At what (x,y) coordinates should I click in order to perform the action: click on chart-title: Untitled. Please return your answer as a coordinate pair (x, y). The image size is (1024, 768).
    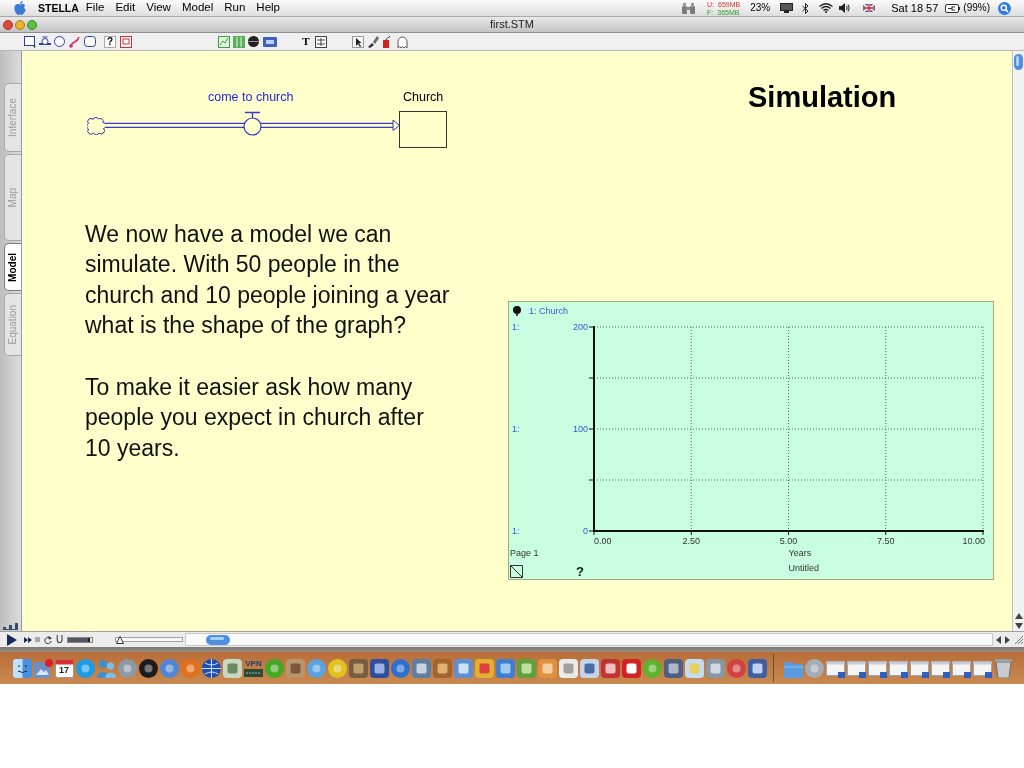
    Looking at the image, I should click on (803, 568).